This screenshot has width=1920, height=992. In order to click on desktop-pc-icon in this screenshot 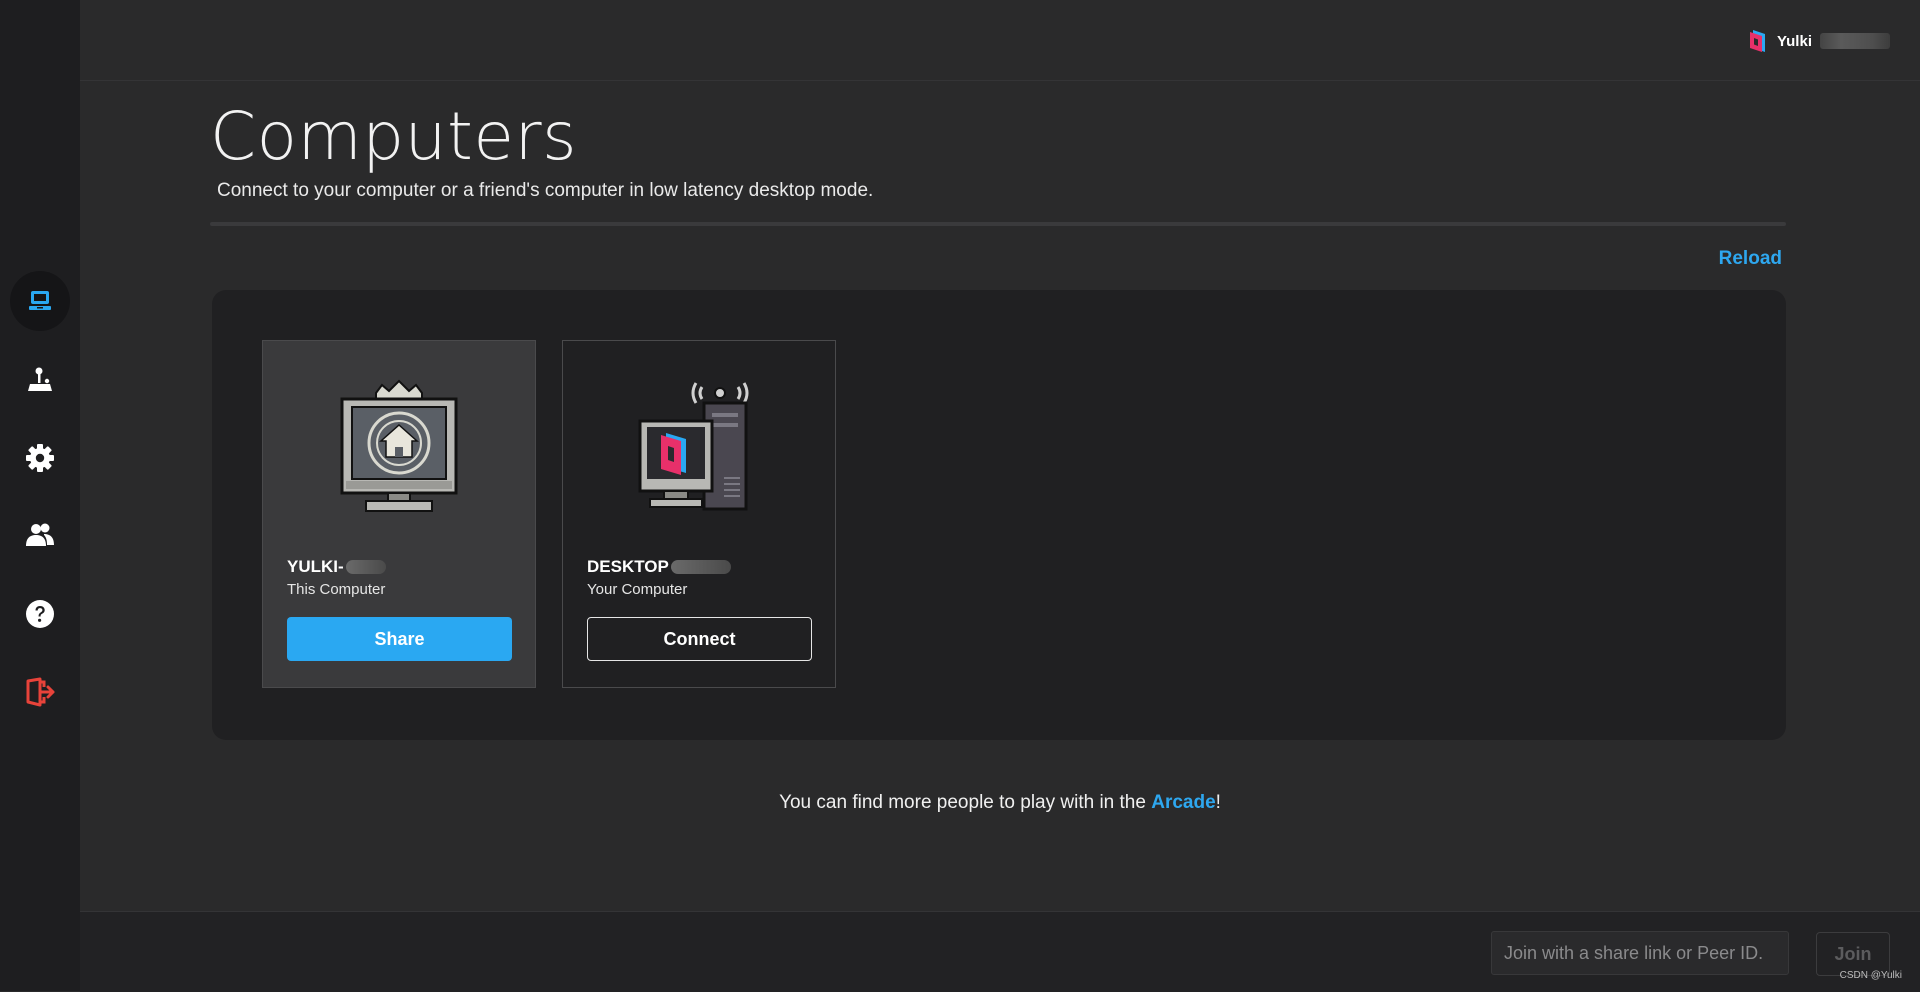, I will do `click(693, 446)`.